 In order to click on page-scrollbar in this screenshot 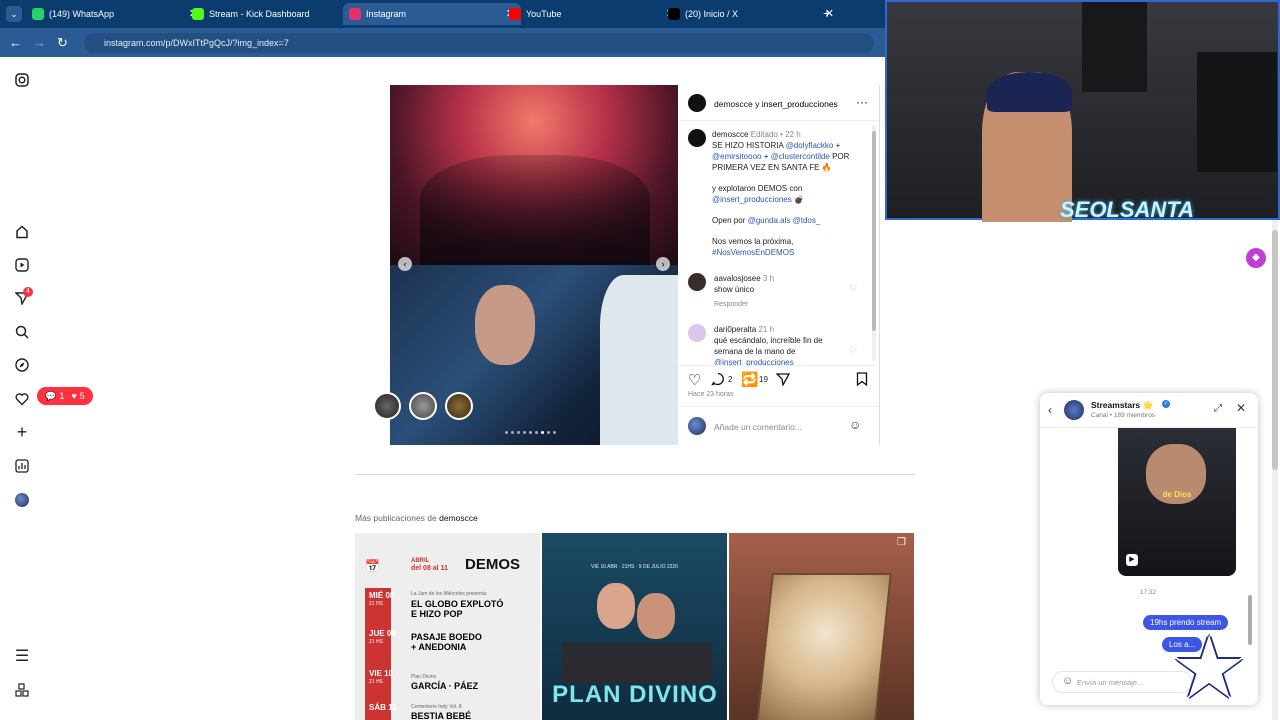, I will do `click(1275, 470)`.